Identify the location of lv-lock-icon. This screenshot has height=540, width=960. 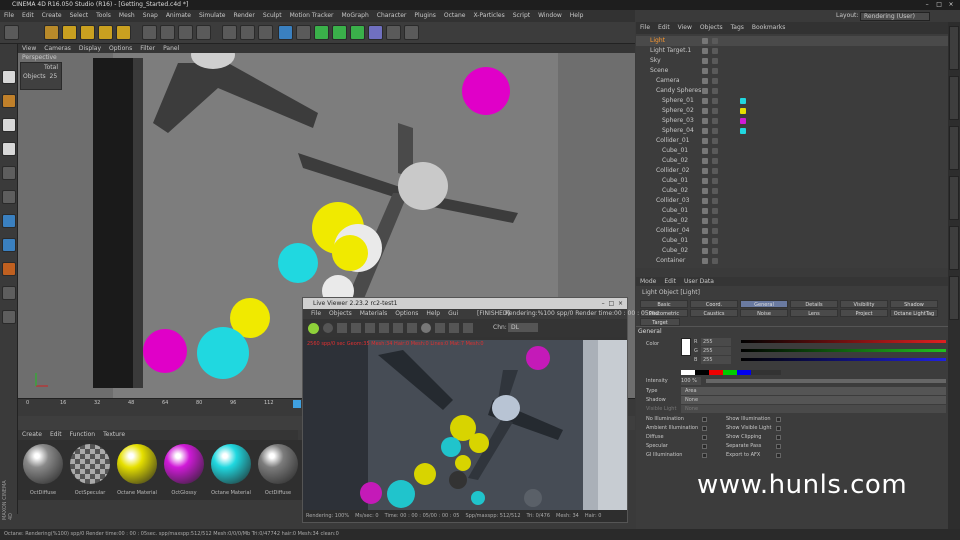
(398, 328).